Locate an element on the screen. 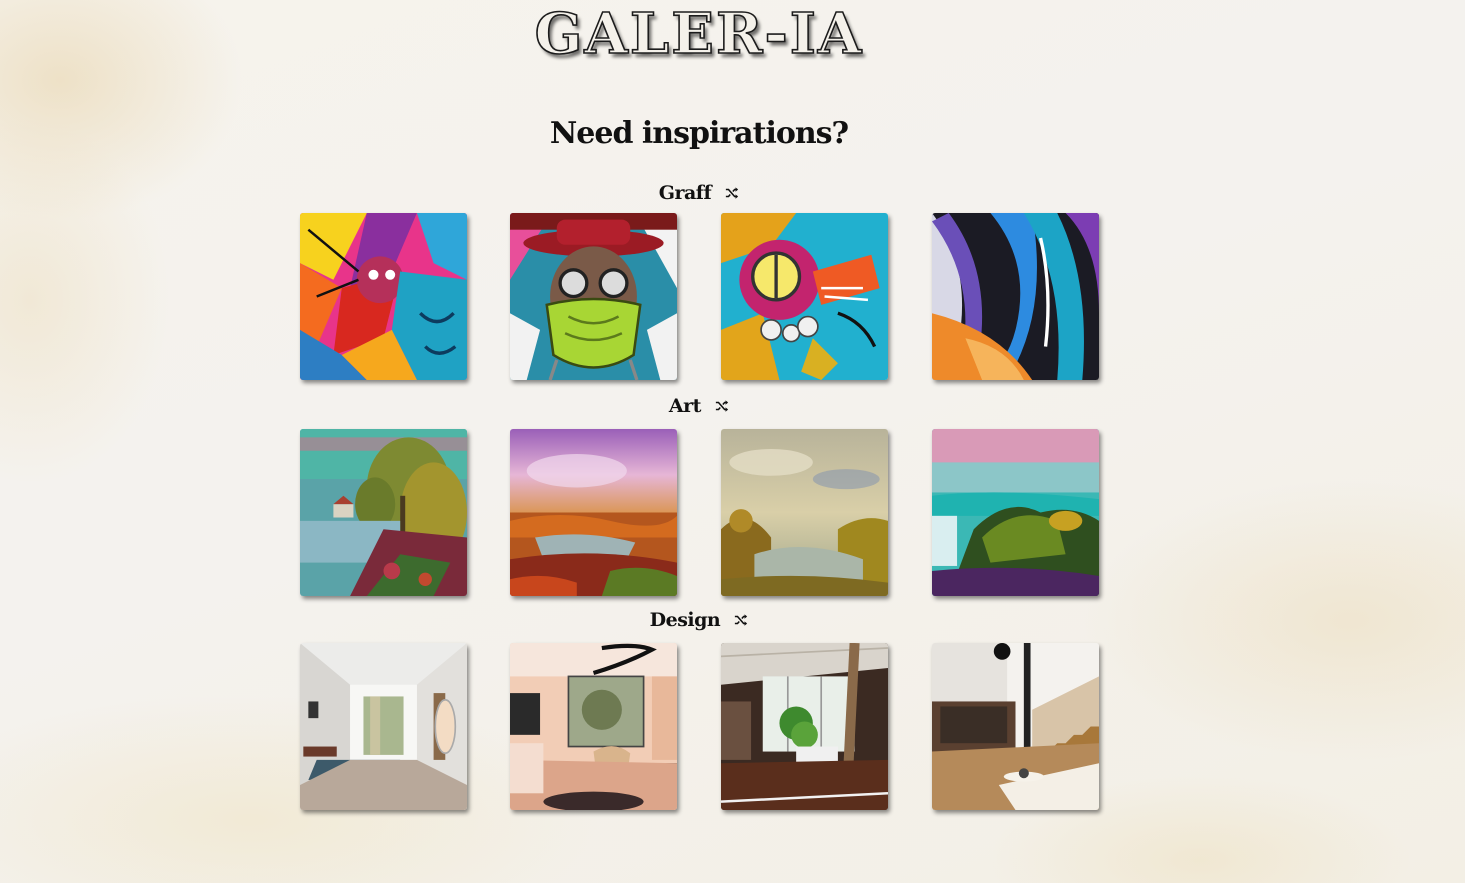 The image size is (1465, 883). section-title-graff: Graff is located at coordinates (699, 192).